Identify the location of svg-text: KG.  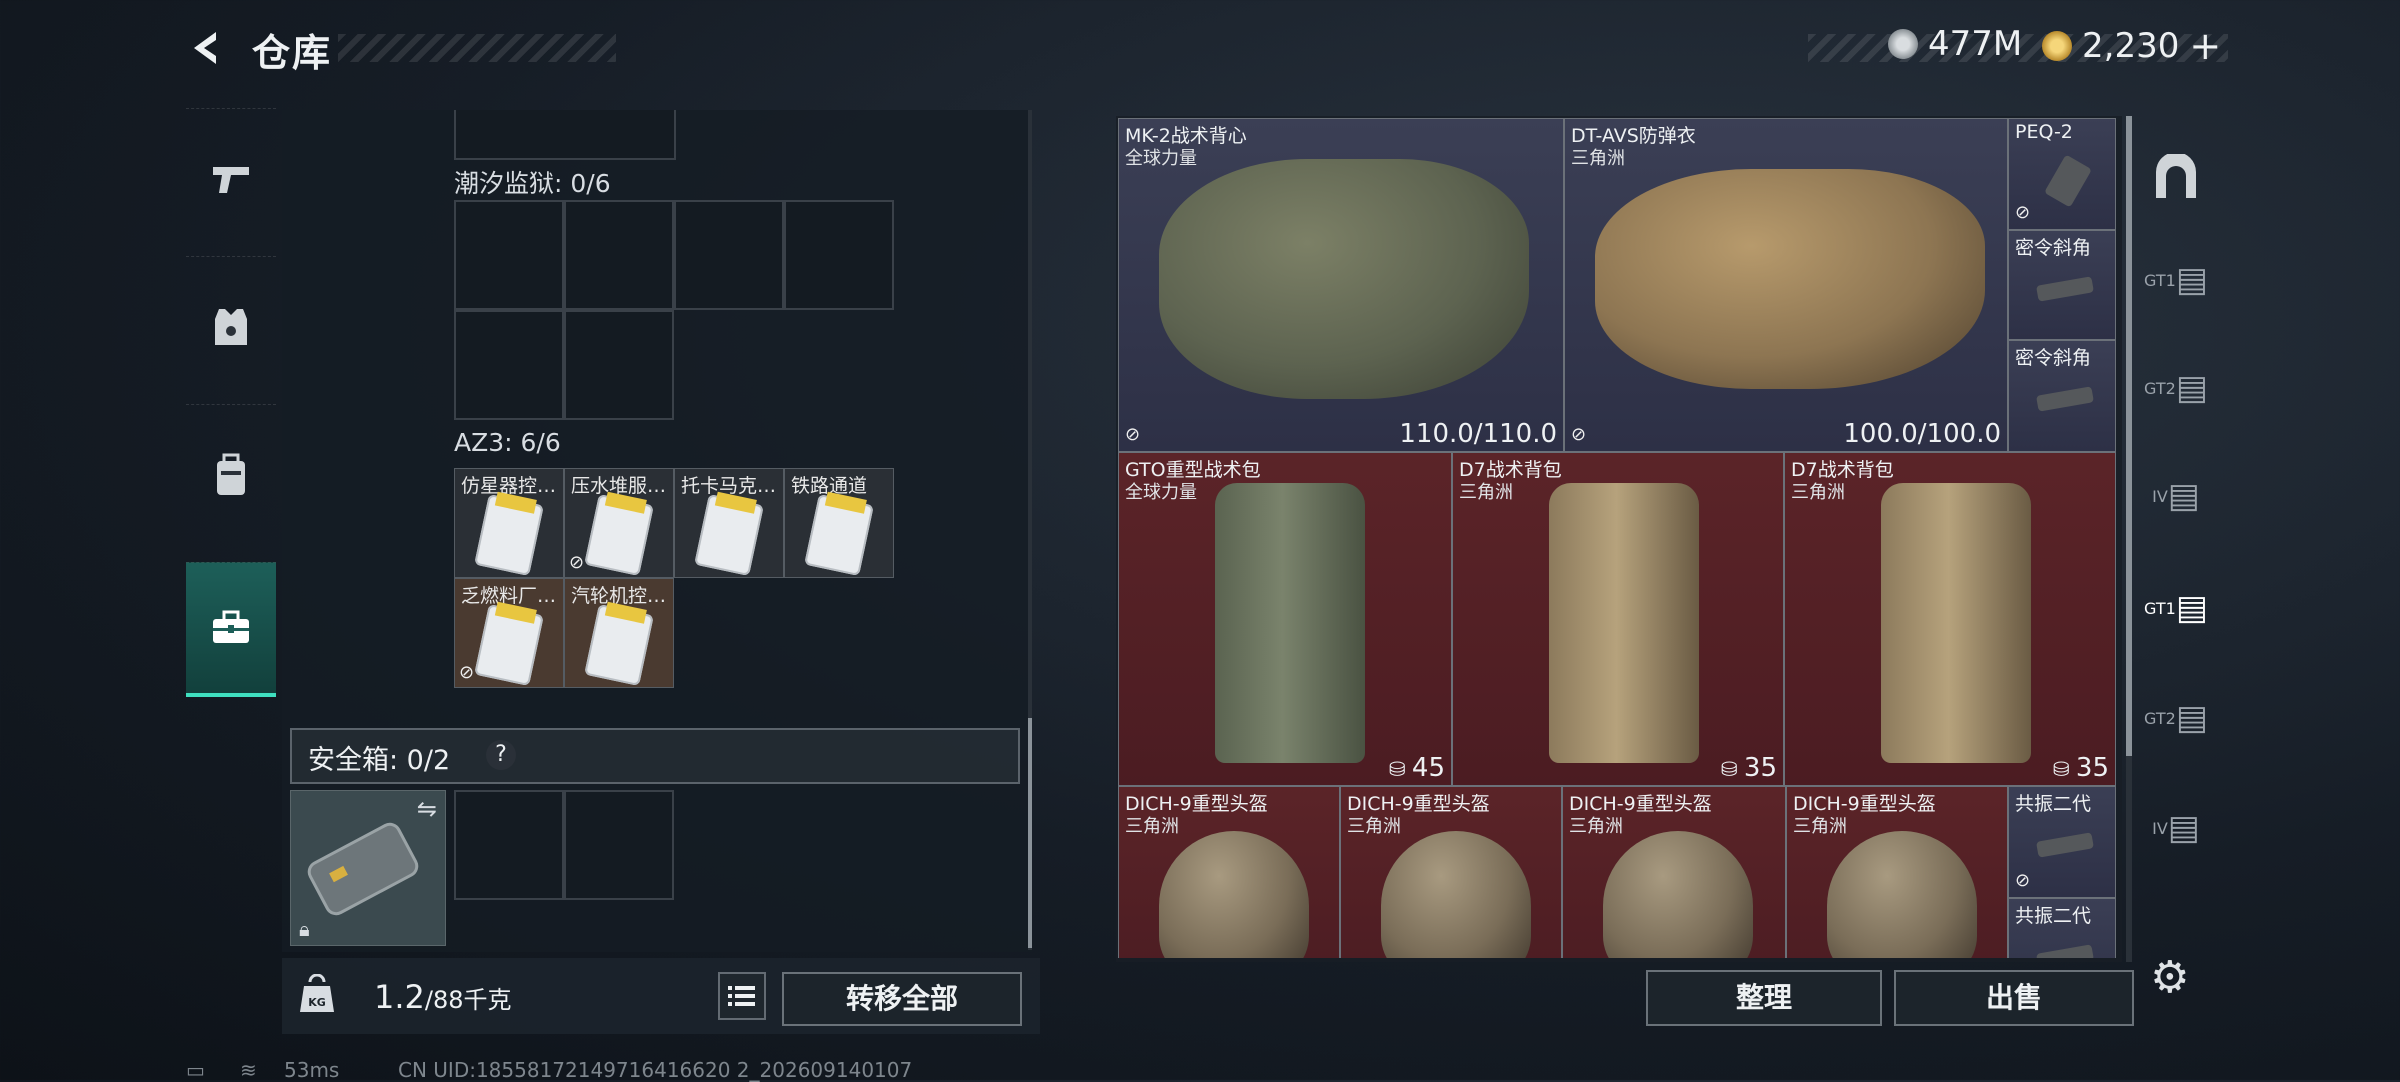
(317, 1002).